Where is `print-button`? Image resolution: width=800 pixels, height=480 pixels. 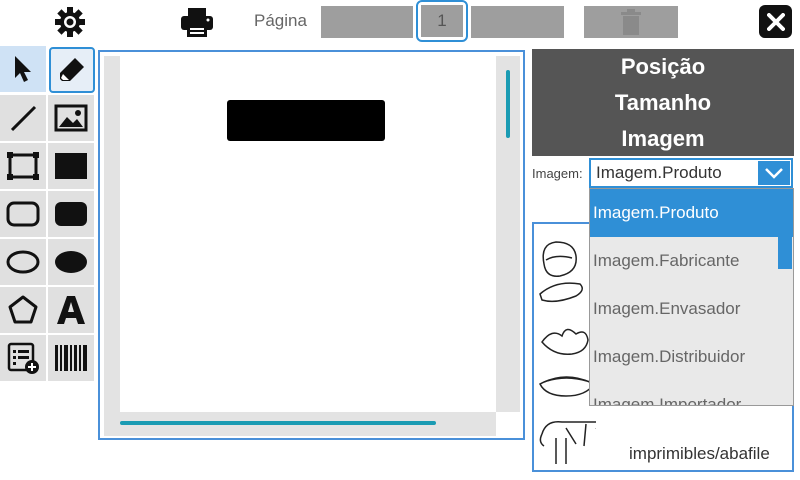 print-button is located at coordinates (197, 22).